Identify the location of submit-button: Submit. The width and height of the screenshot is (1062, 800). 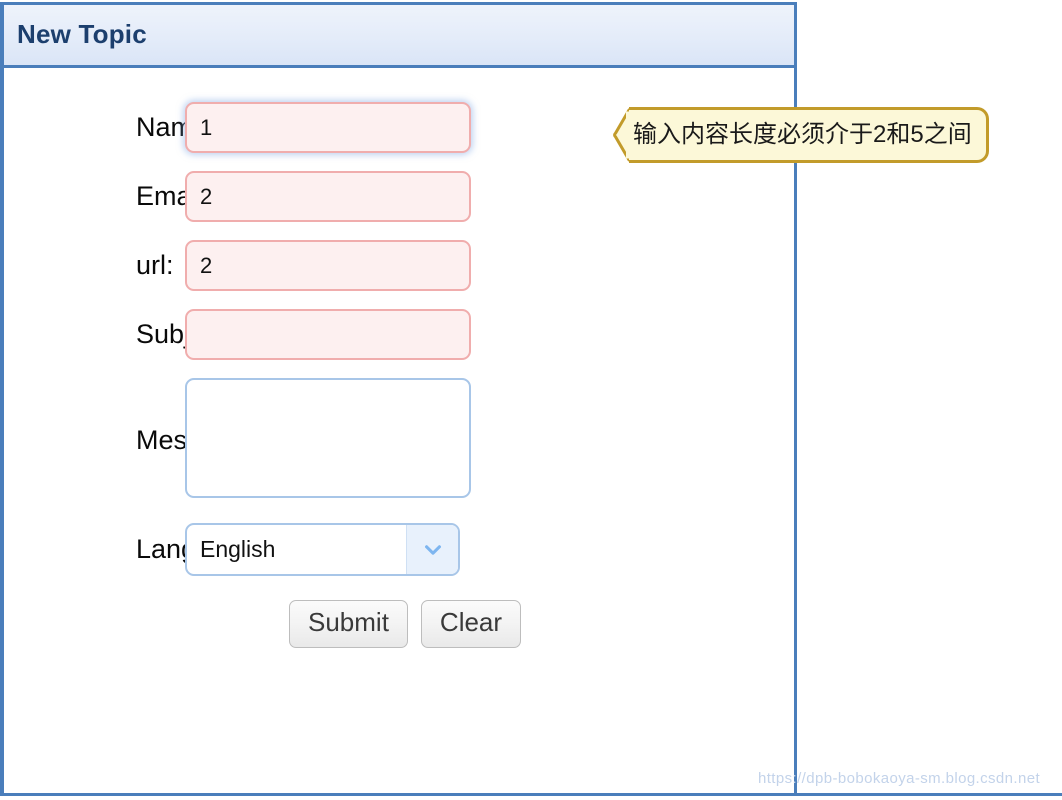
(348, 624).